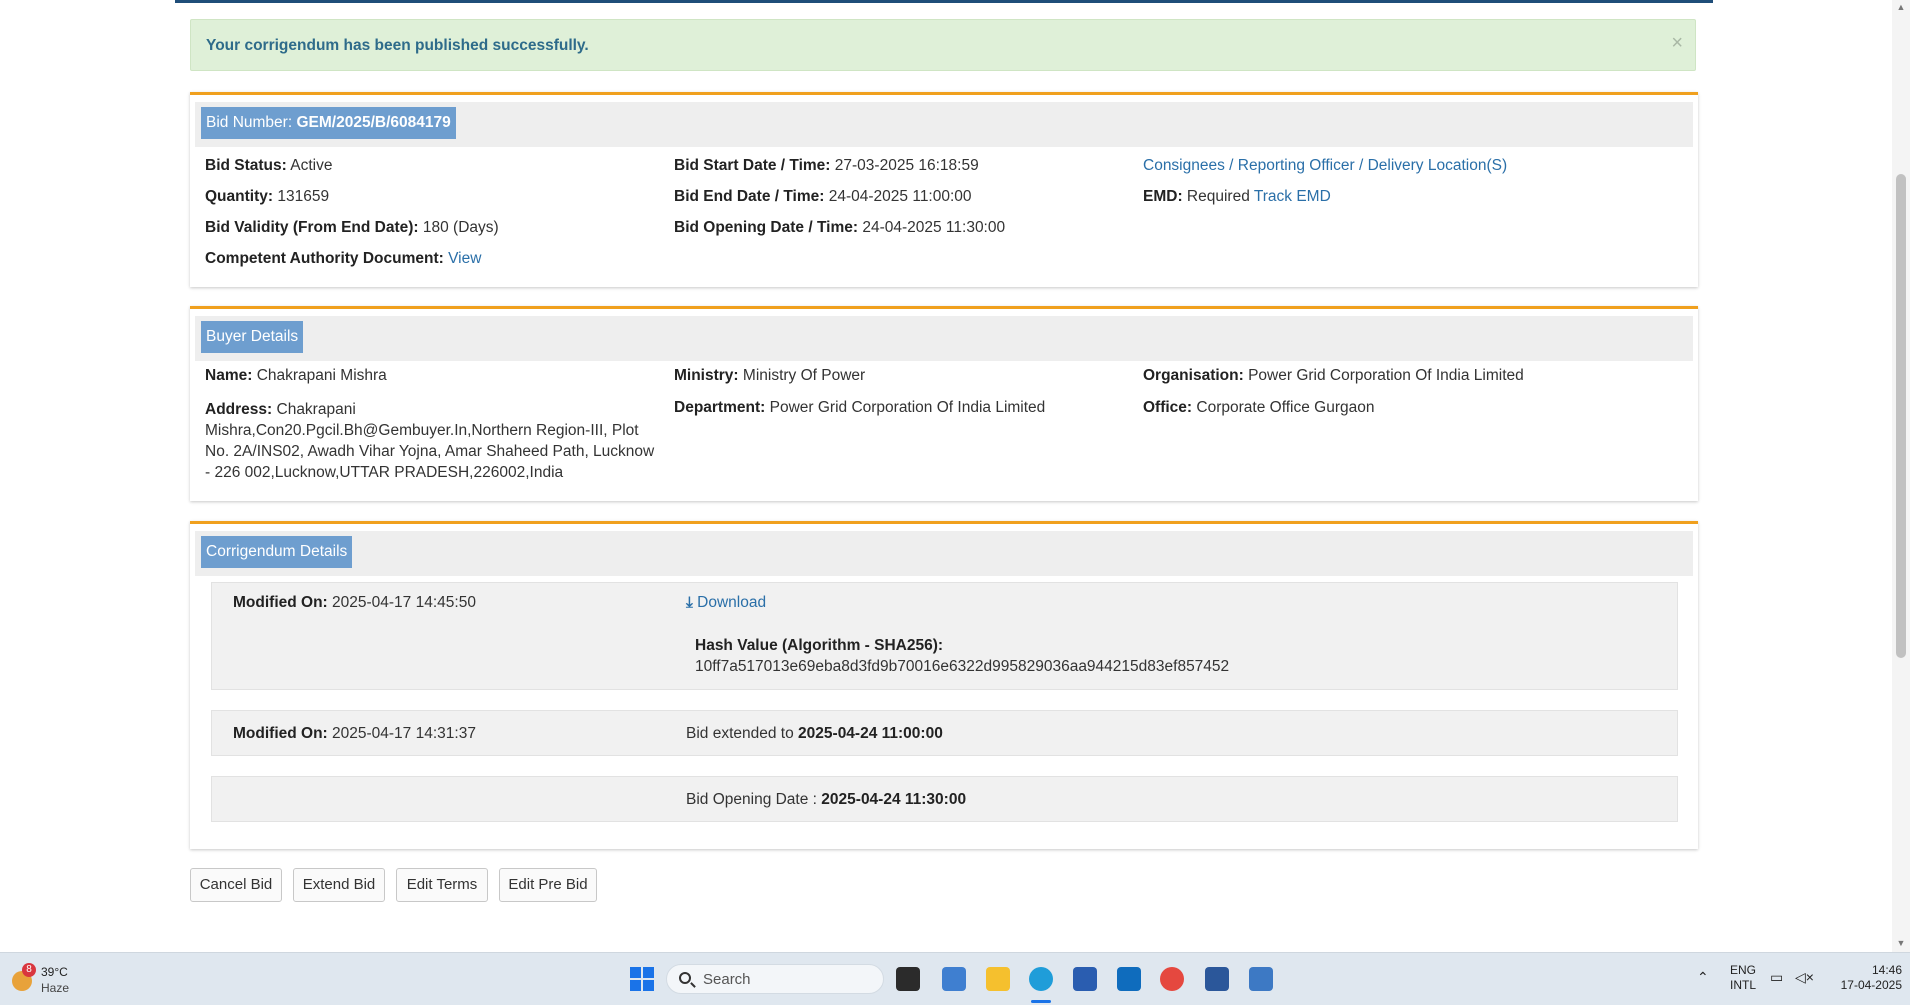 This screenshot has height=1005, width=1910. I want to click on cad-label: Competent Authority Document:, so click(324, 258).